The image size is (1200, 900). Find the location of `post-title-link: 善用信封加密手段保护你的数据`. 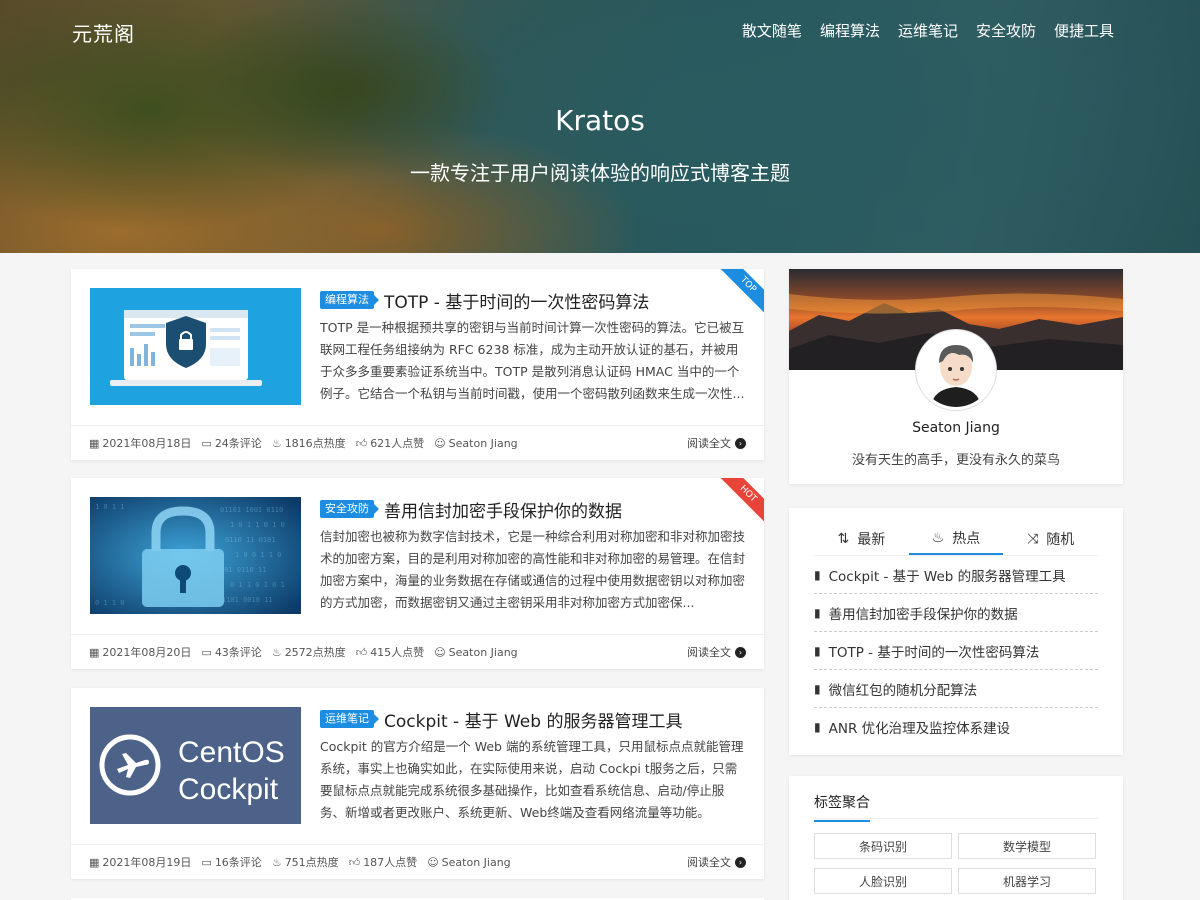

post-title-link: 善用信封加密手段保护你的数据 is located at coordinates (503, 509).